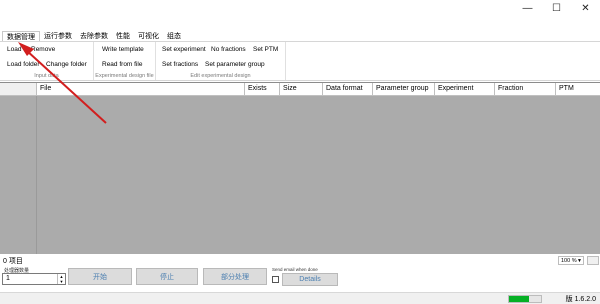 This screenshot has width=600, height=304. Describe the element at coordinates (310, 279) in the screenshot. I see `details-button: Details` at that location.